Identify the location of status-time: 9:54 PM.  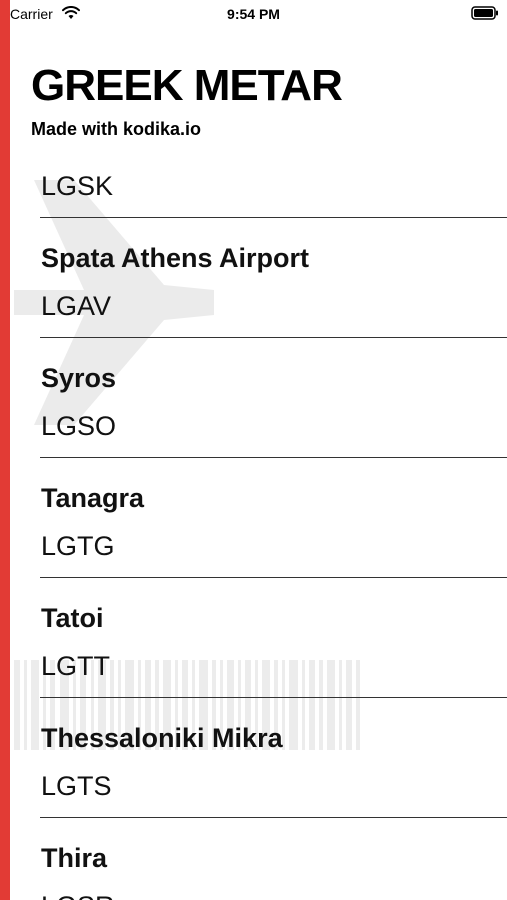
(253, 14).